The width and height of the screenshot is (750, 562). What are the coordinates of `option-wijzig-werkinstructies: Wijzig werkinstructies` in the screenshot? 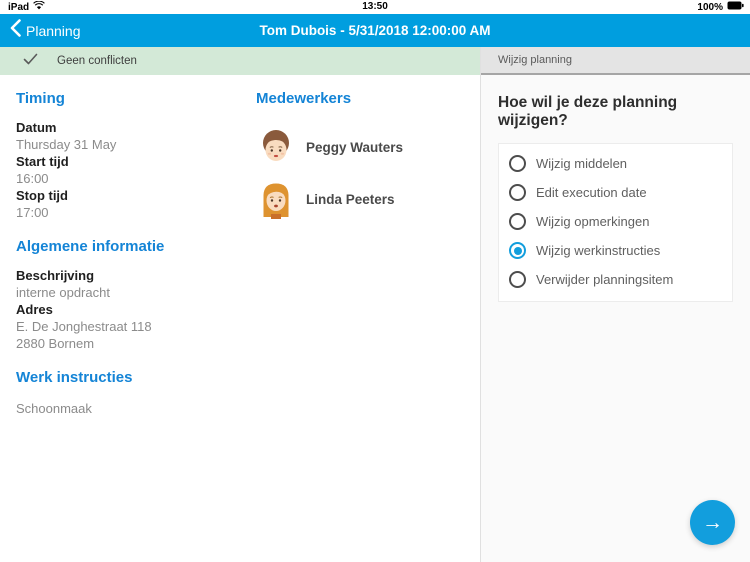 It's located at (615, 250).